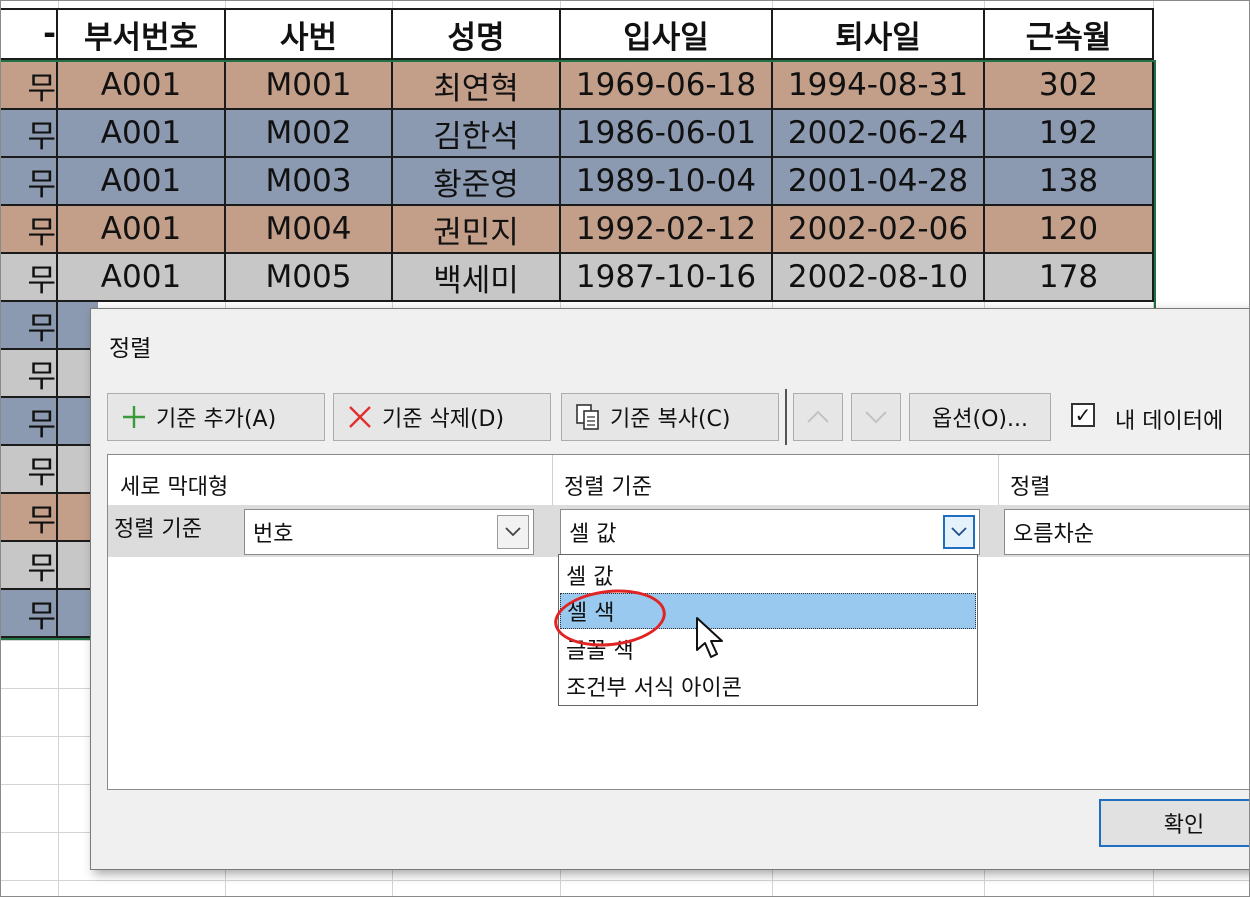 The width and height of the screenshot is (1250, 897). Describe the element at coordinates (29, 34) in the screenshot. I see `header-partial-cell: -` at that location.